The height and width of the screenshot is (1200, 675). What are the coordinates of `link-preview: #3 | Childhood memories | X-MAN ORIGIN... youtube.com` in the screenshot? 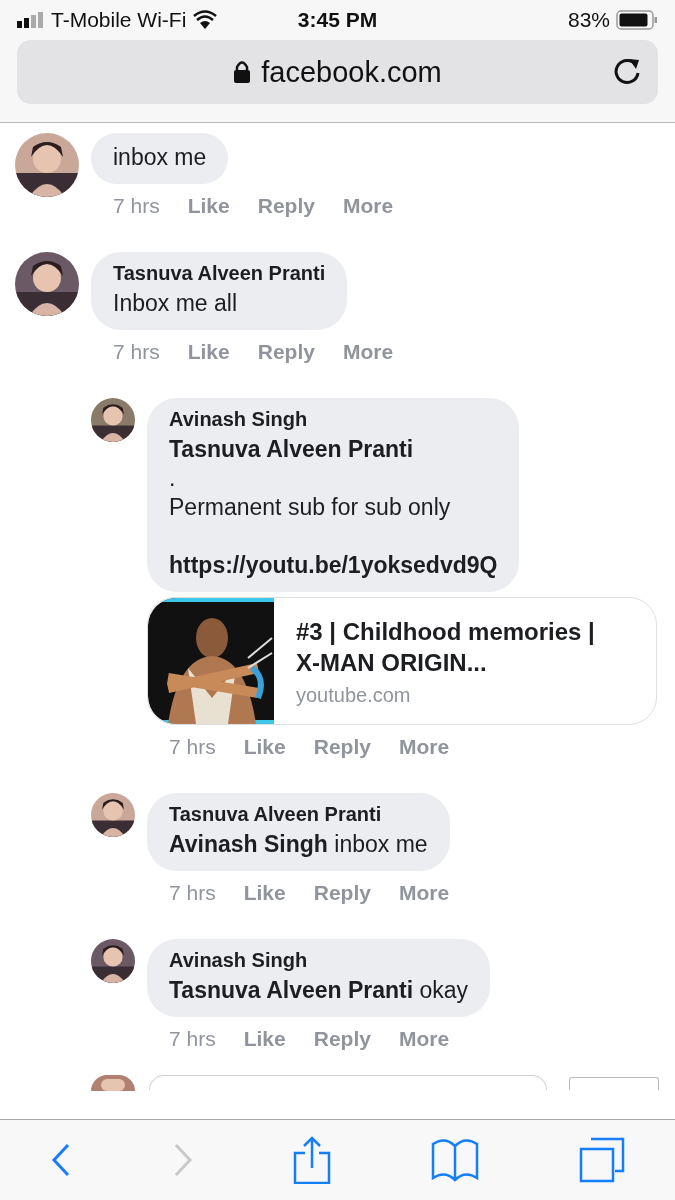 It's located at (402, 661).